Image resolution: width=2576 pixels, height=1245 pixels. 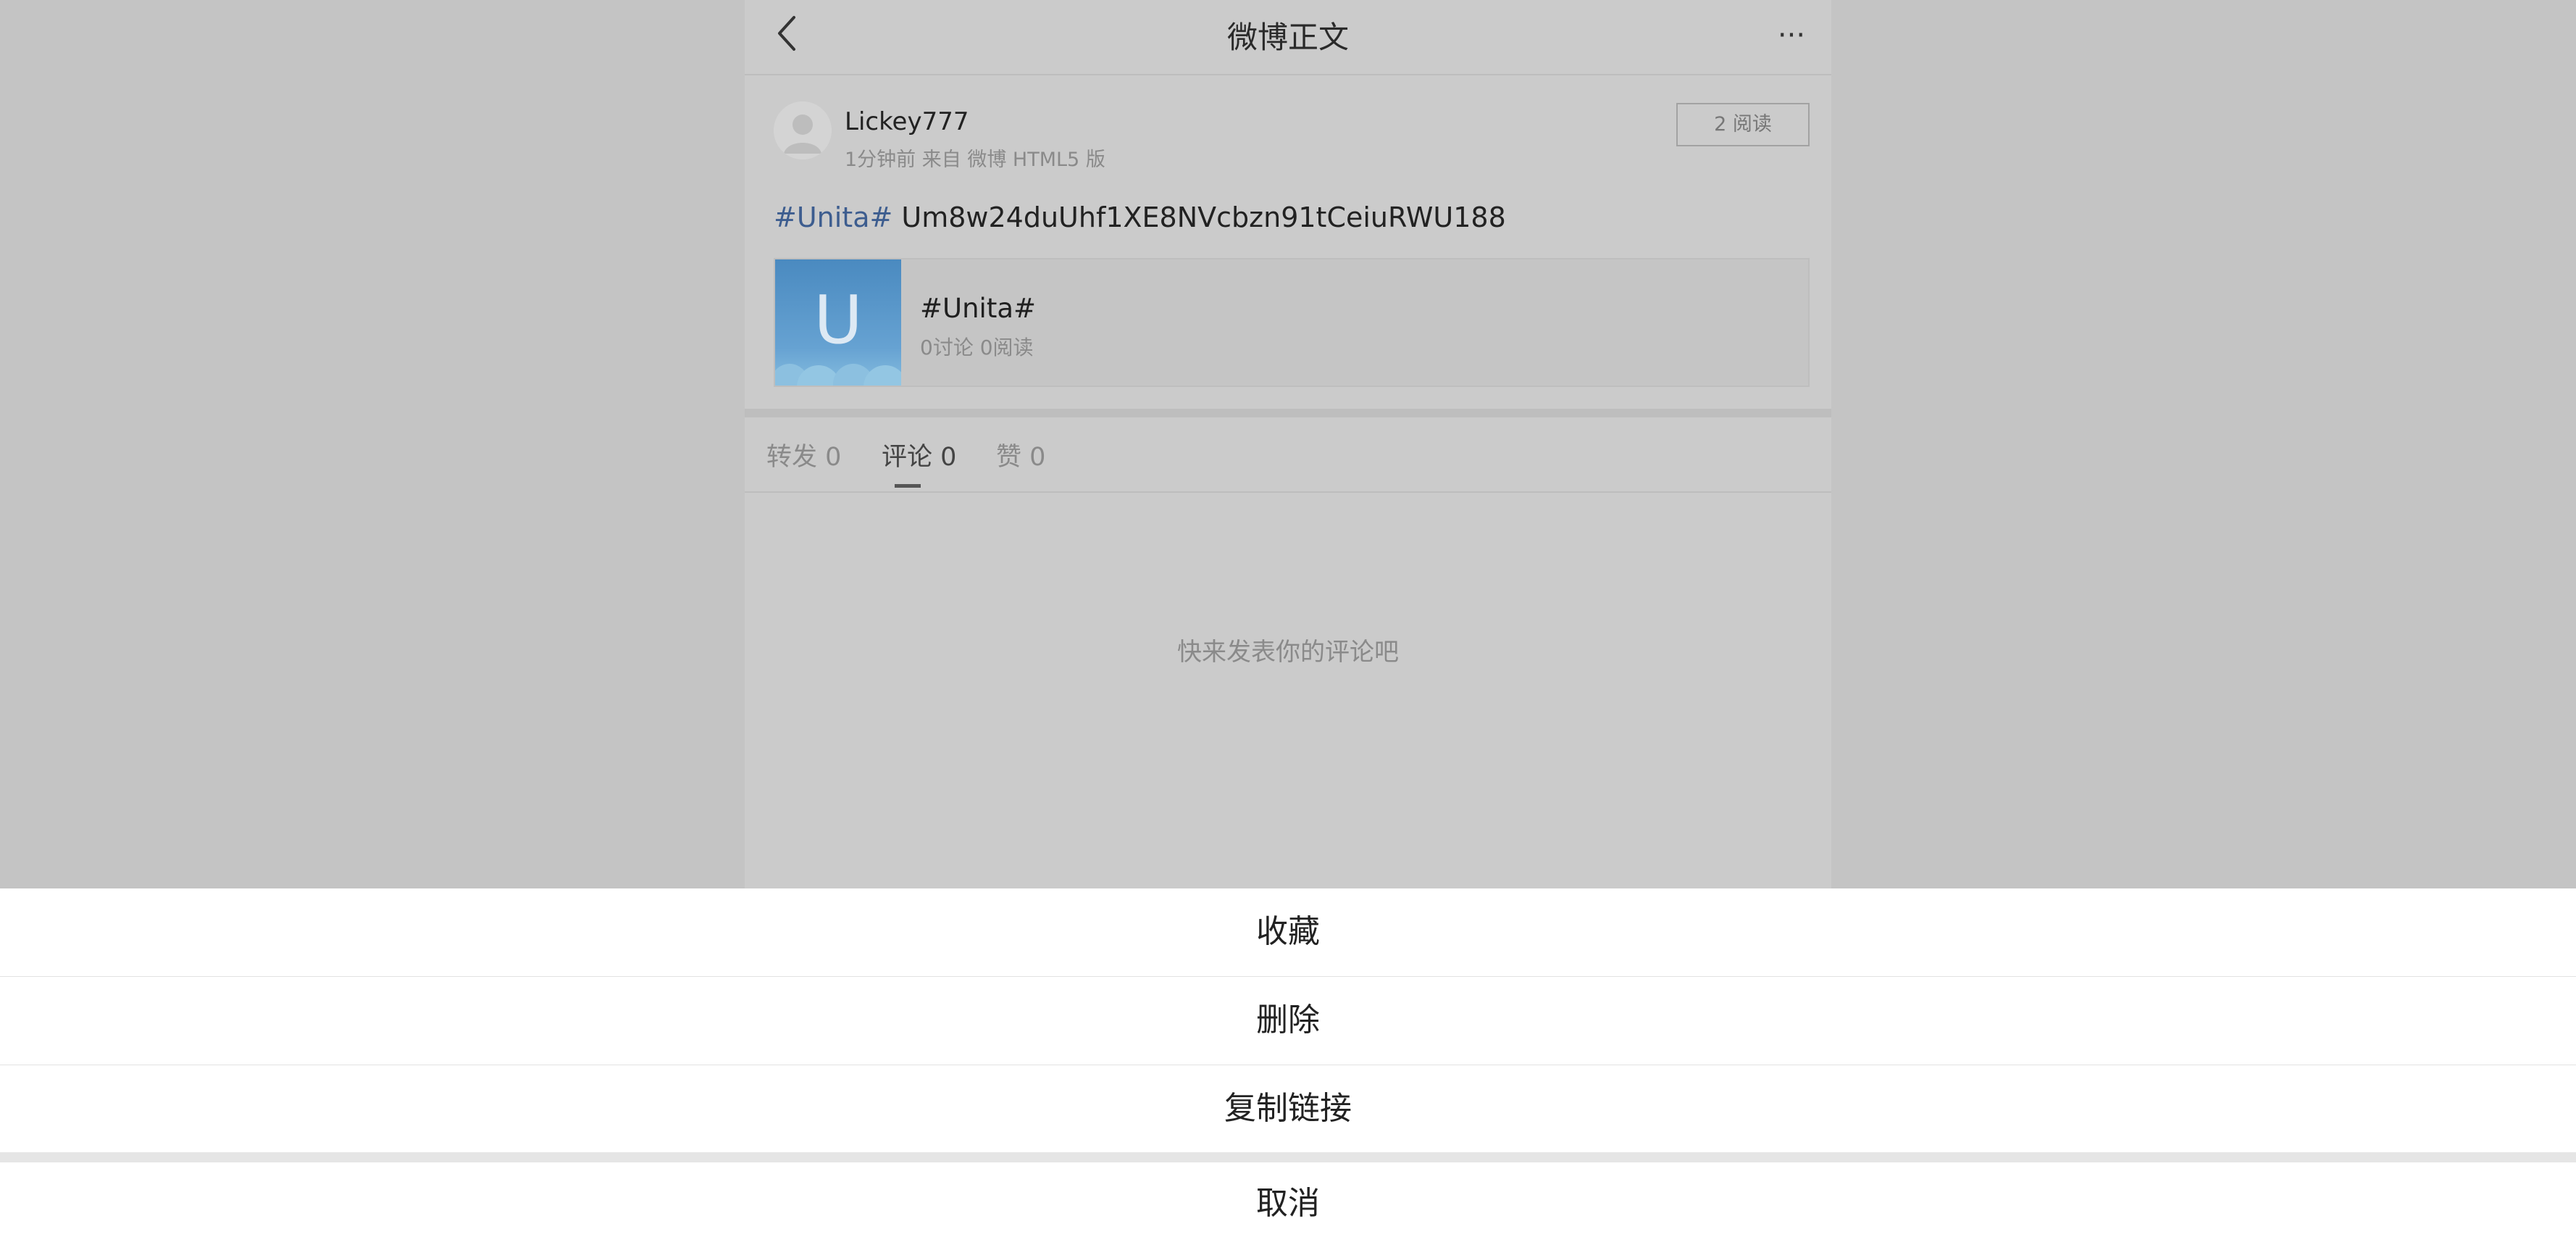 What do you see at coordinates (1288, 1020) in the screenshot?
I see `delete-button: 删除` at bounding box center [1288, 1020].